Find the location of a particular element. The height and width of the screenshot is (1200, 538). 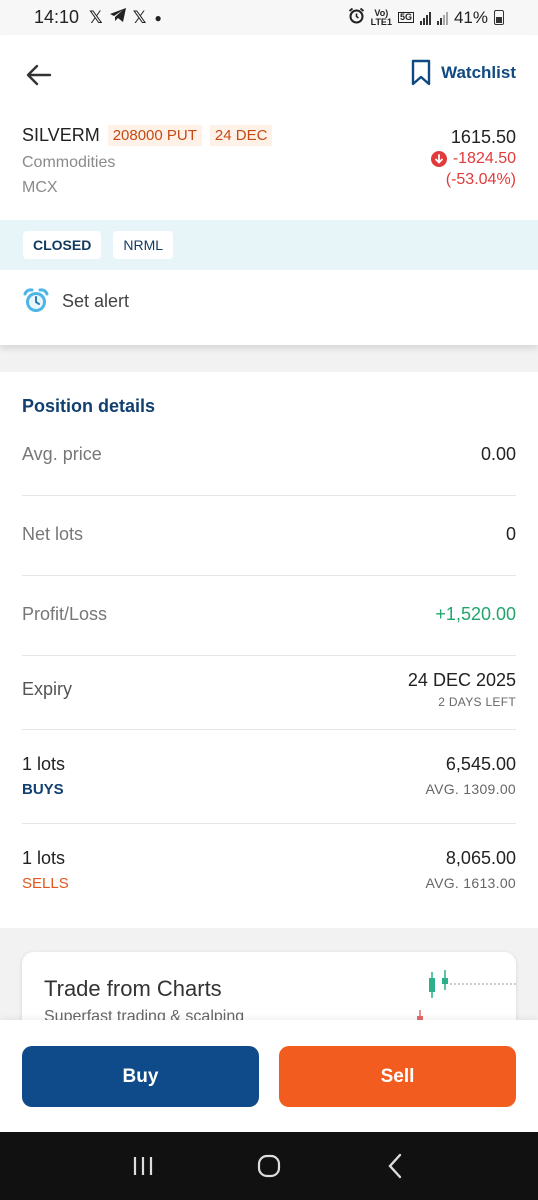

arrow-left-icon is located at coordinates (39, 75).